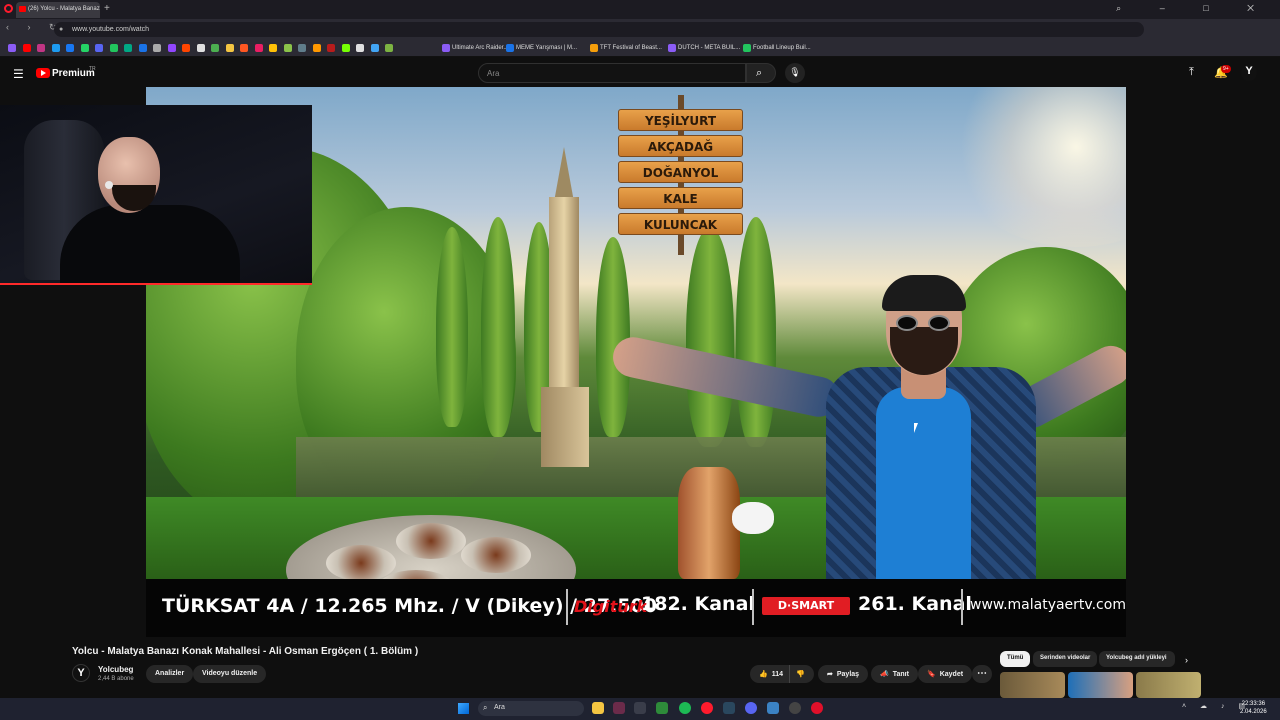  I want to click on channel-avatar: Y, so click(81, 673).